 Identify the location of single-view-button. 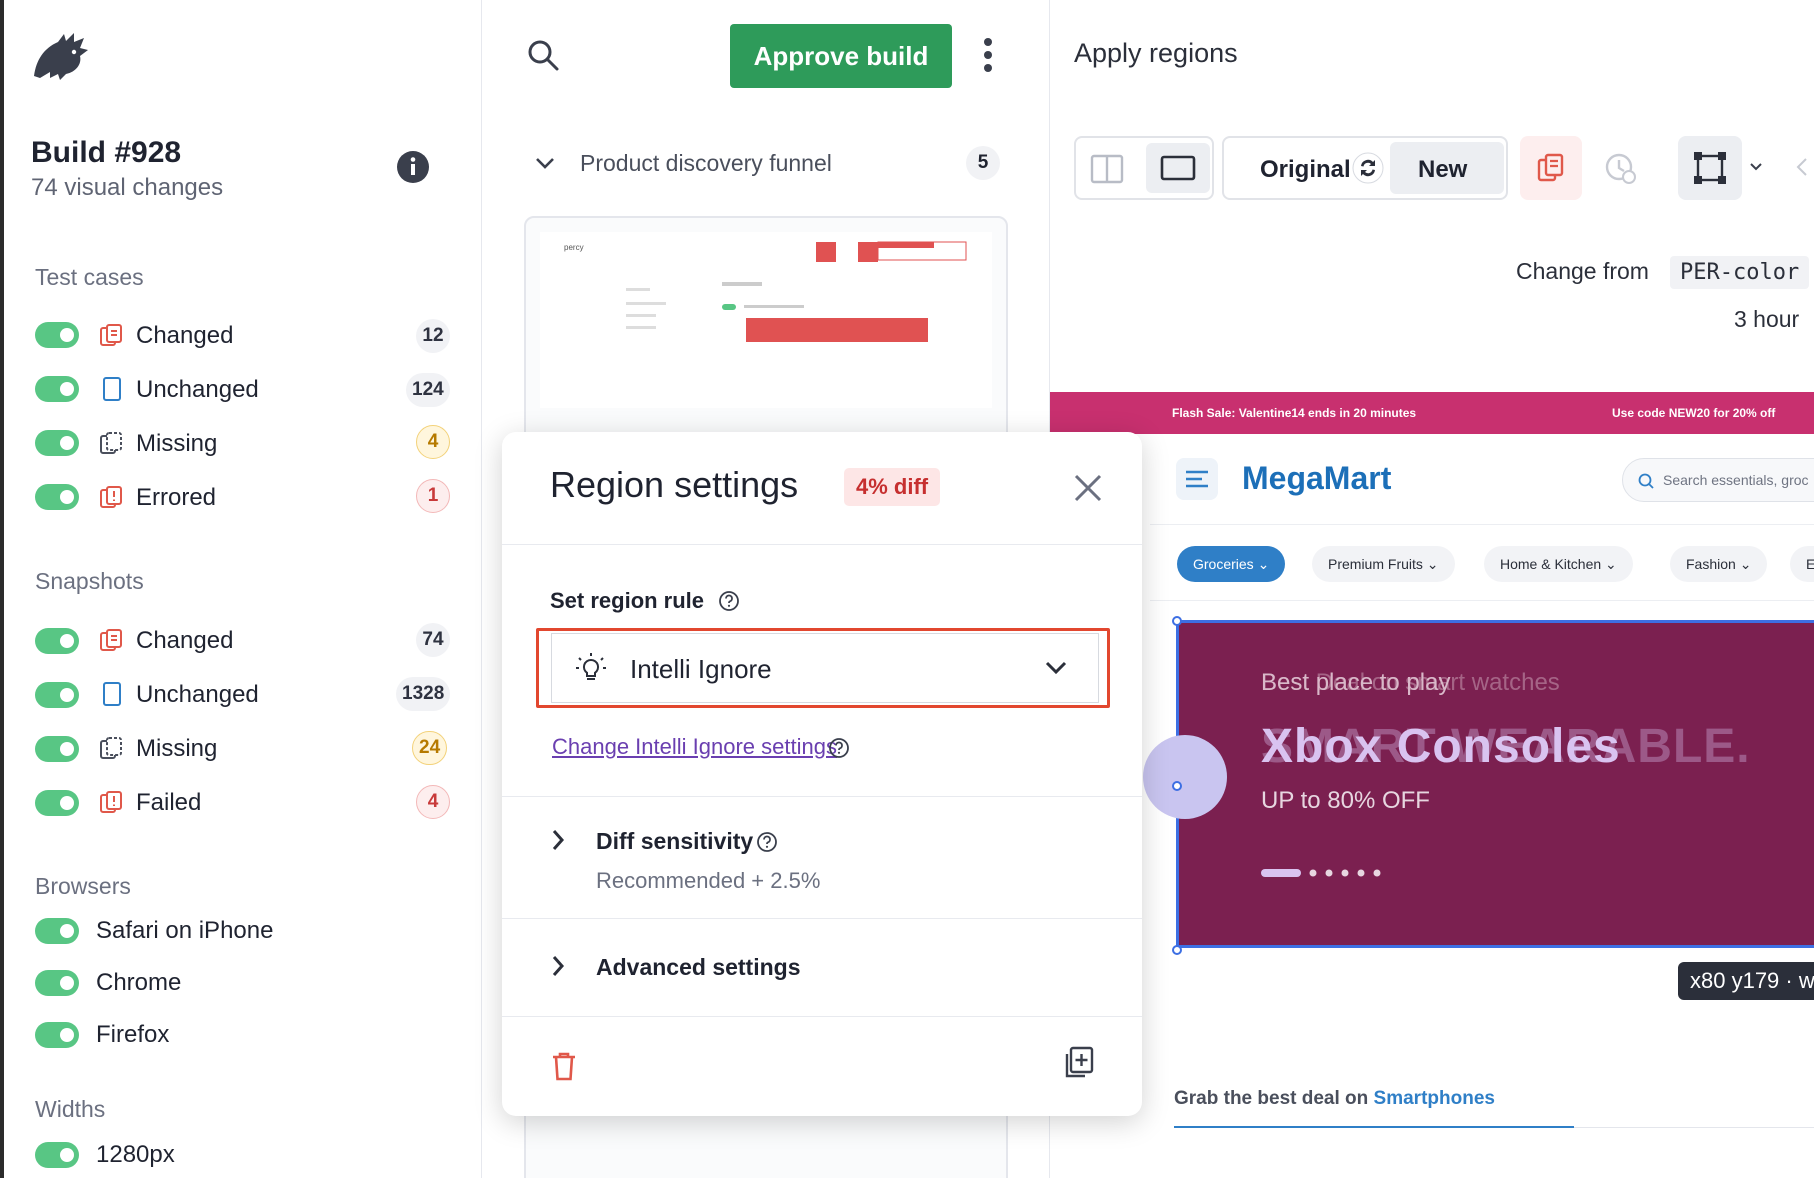
(1178, 168).